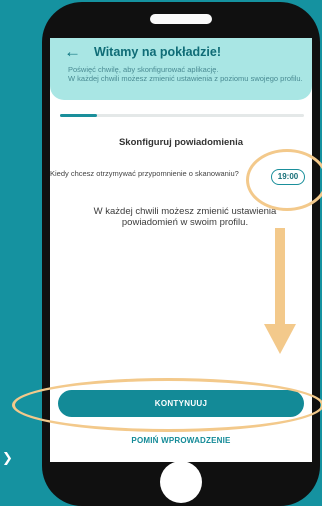 This screenshot has height=506, width=322. I want to click on highlight-ring-time, so click(284, 180).